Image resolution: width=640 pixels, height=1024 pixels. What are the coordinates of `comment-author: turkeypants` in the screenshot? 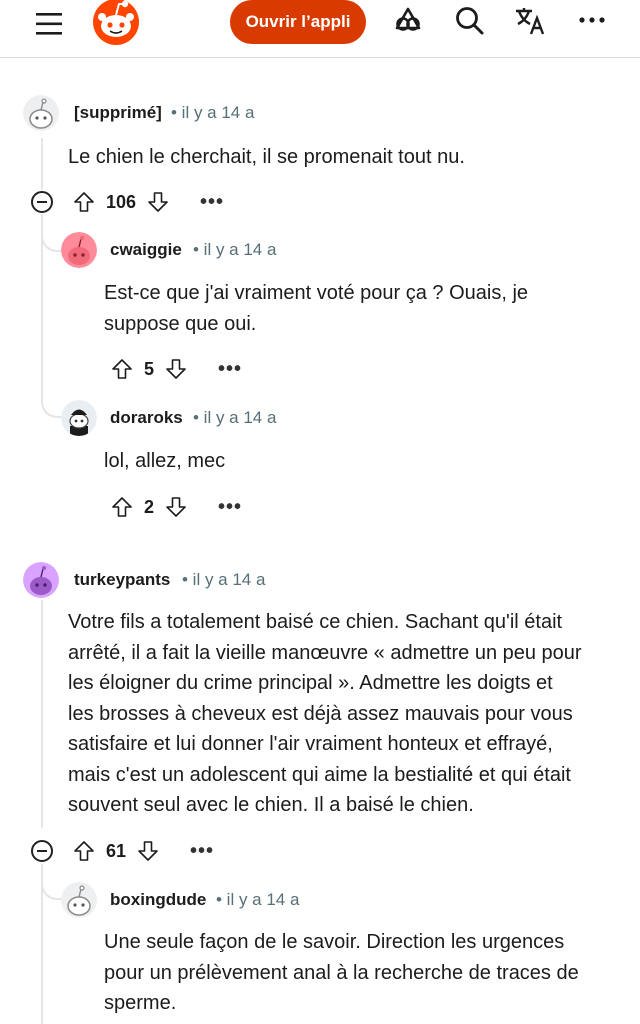 It's located at (122, 580).